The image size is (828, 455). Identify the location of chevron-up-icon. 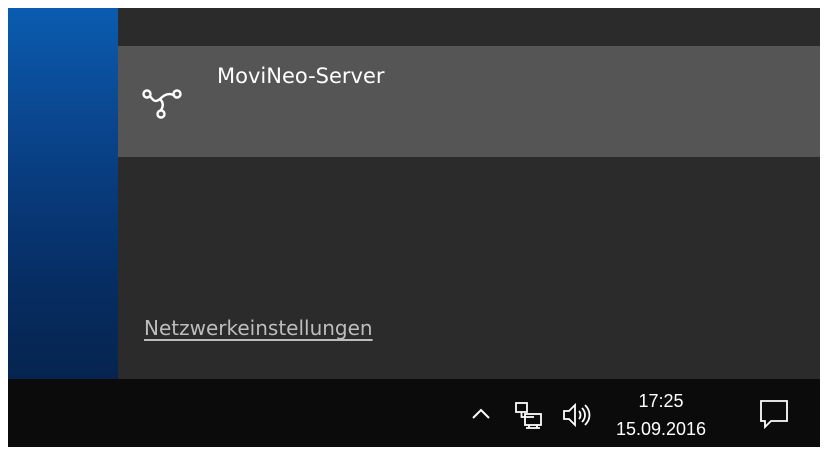
(481, 414).